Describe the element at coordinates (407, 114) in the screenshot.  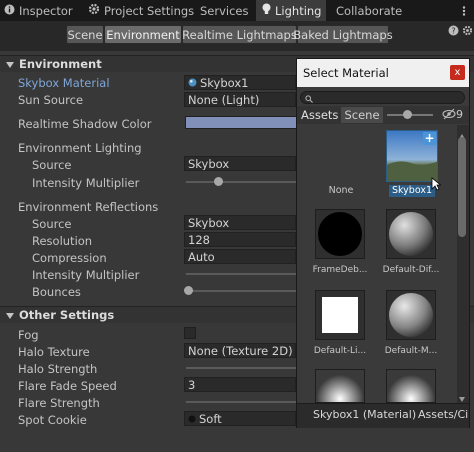
I see `thumbnail-size-handle` at that location.